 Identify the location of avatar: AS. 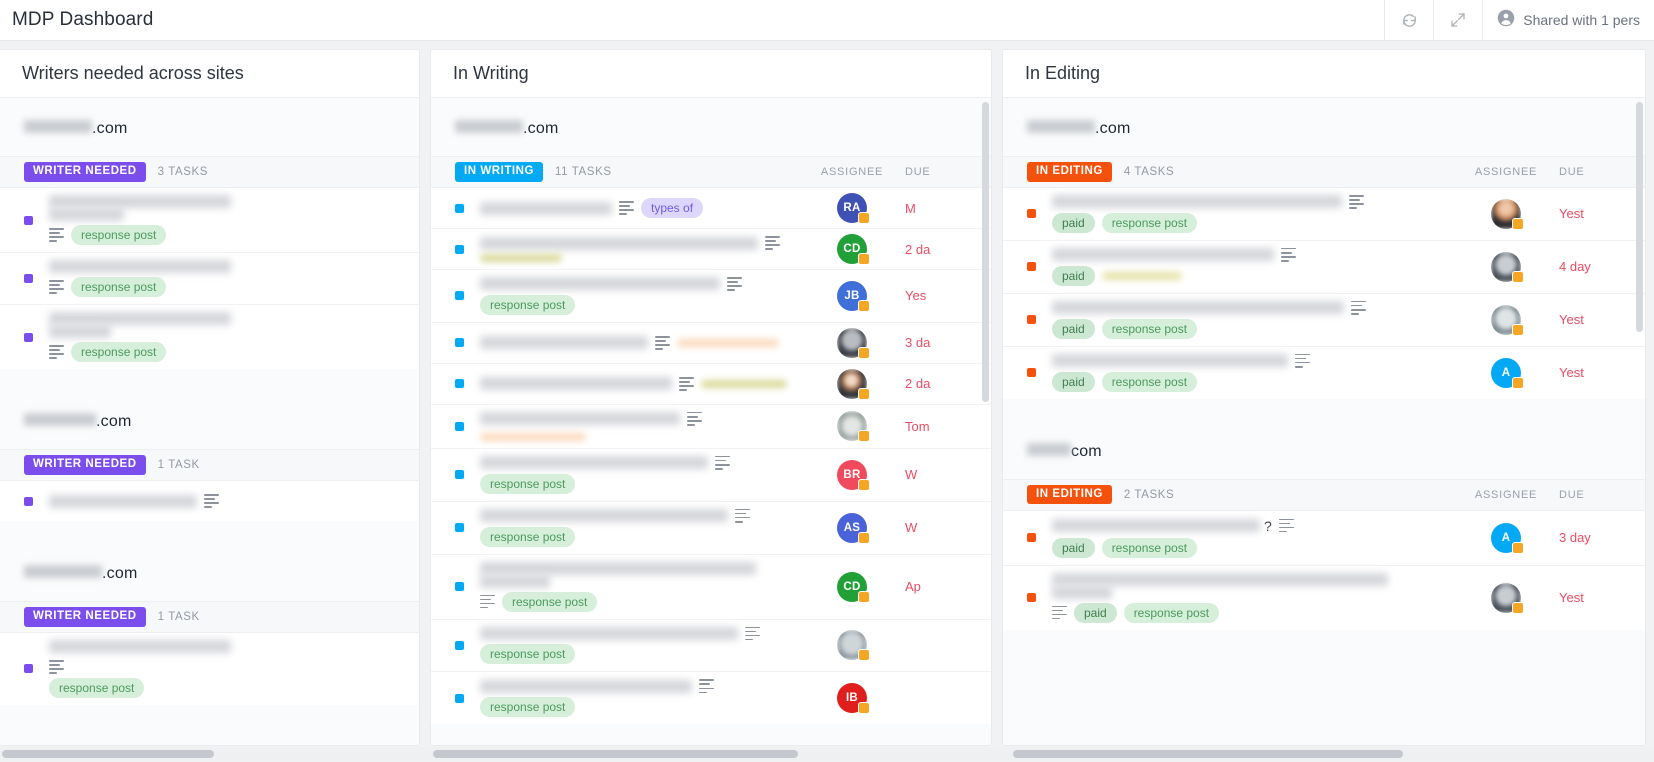
(852, 528).